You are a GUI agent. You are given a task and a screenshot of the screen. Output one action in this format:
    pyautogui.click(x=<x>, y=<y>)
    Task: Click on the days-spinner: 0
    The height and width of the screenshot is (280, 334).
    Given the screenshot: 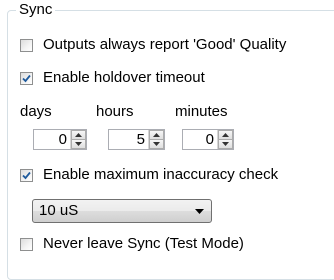 What is the action you would take?
    pyautogui.click(x=60, y=139)
    